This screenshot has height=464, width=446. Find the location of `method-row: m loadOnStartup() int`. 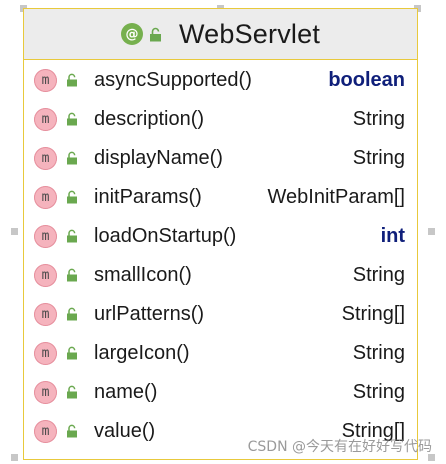

method-row: m loadOnStartup() int is located at coordinates (220, 236).